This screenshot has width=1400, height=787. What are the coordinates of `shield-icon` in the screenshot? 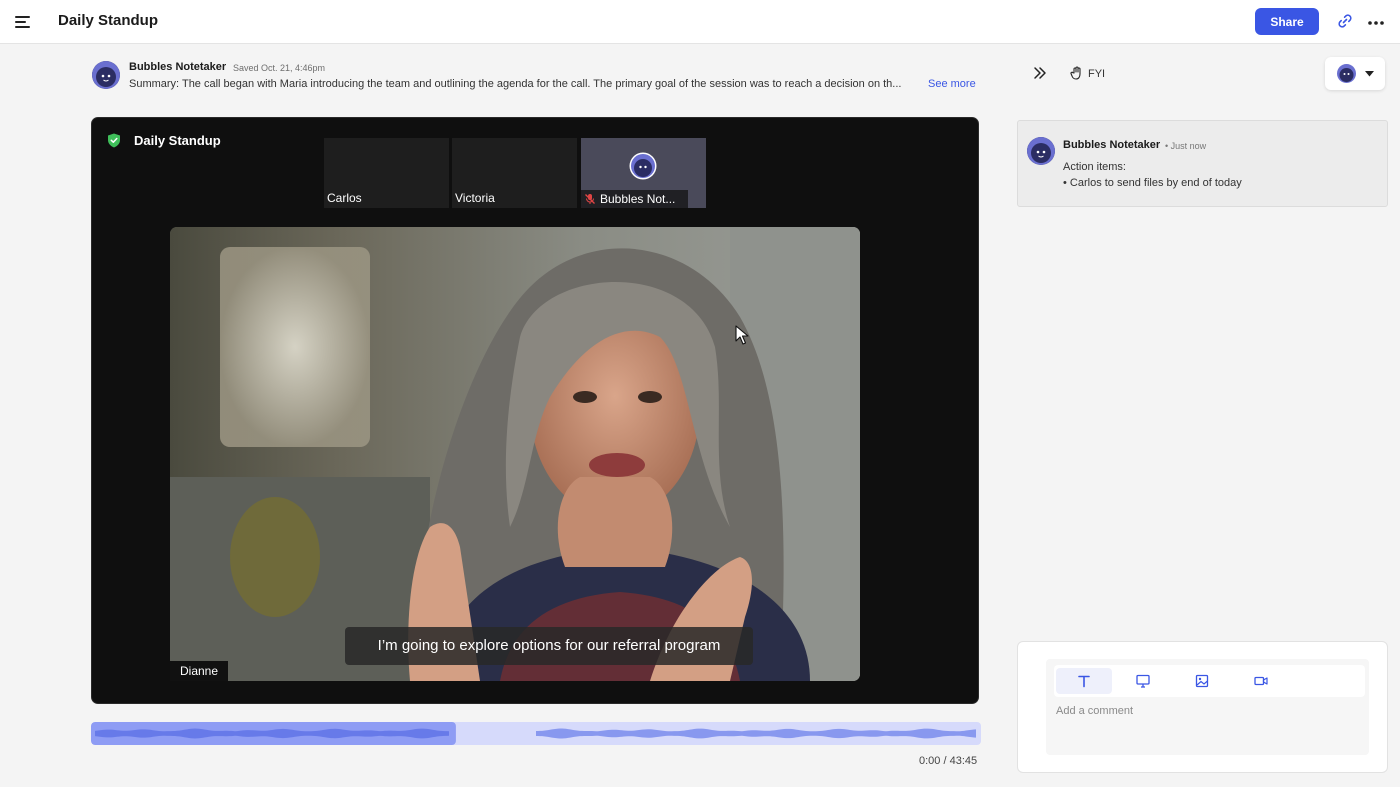 It's located at (114, 140).